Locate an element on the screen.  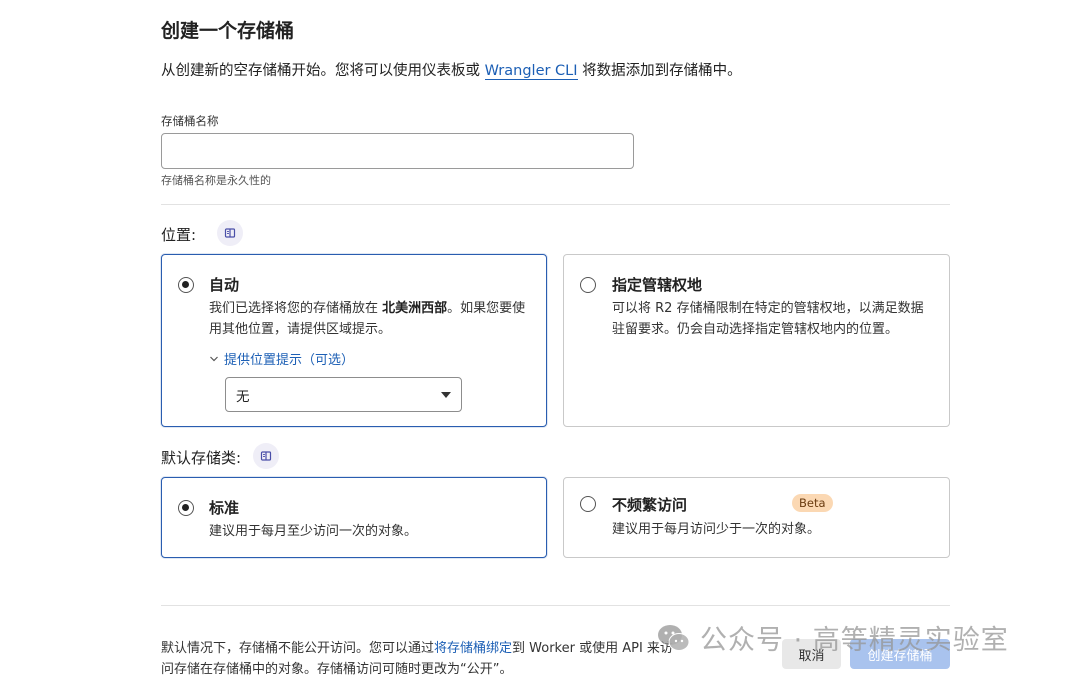
location-auto-title: 自动 is located at coordinates (224, 285).